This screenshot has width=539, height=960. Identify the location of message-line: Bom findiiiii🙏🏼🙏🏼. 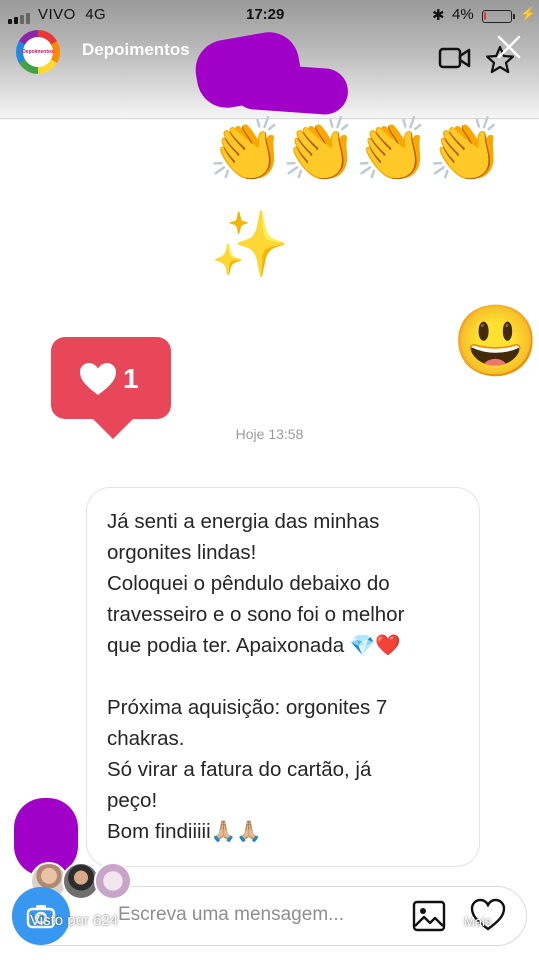
(184, 831).